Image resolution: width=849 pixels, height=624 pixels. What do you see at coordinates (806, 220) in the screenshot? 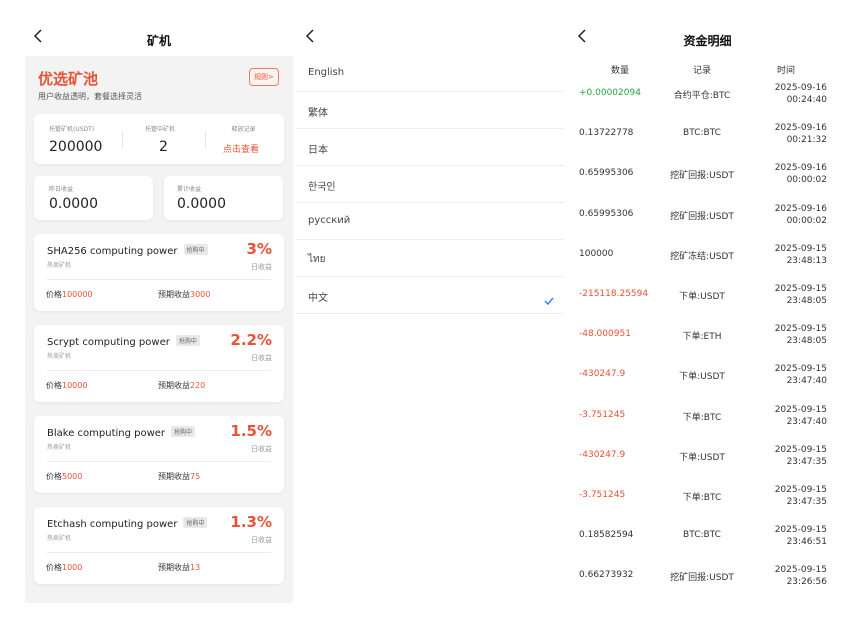
I see `time-text: 00:00:02` at bounding box center [806, 220].